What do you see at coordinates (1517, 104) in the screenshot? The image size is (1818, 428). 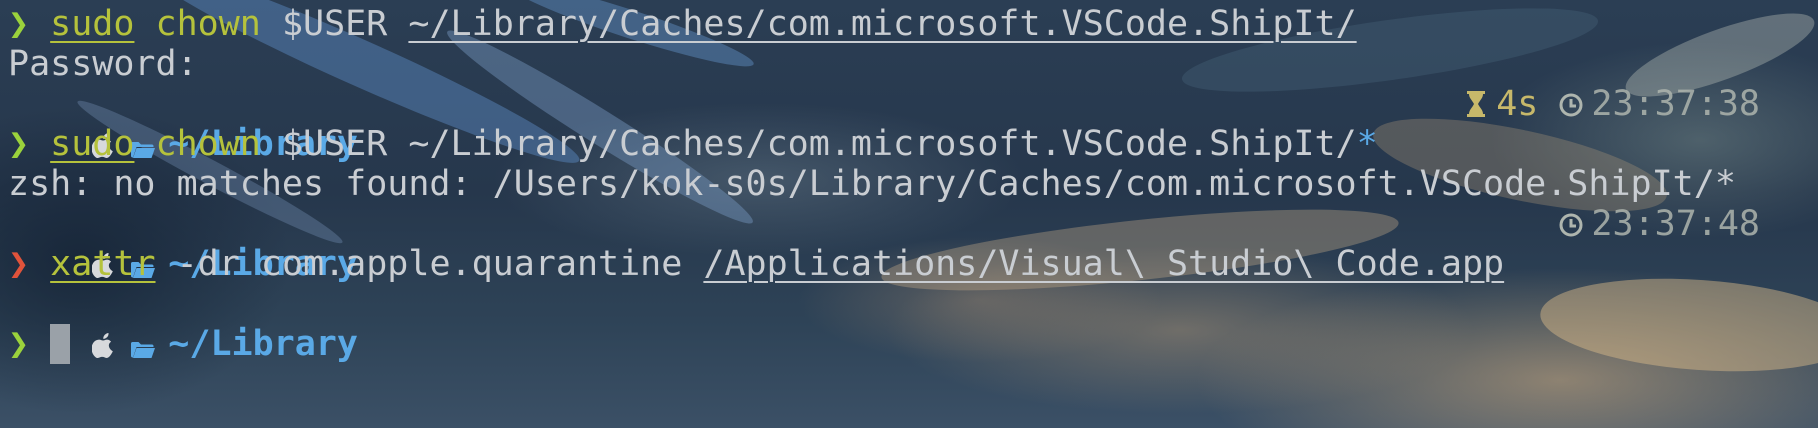 I see `command-duration: 4s` at bounding box center [1517, 104].